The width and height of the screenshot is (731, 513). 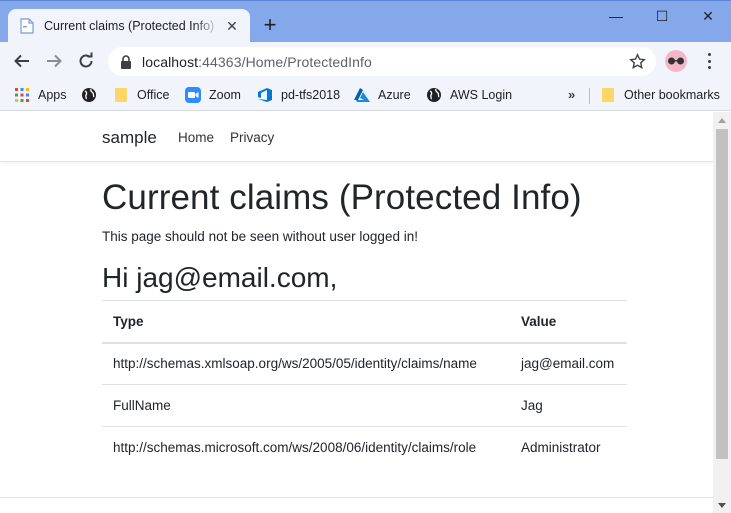 What do you see at coordinates (193, 95) in the screenshot?
I see `zoom-icon` at bounding box center [193, 95].